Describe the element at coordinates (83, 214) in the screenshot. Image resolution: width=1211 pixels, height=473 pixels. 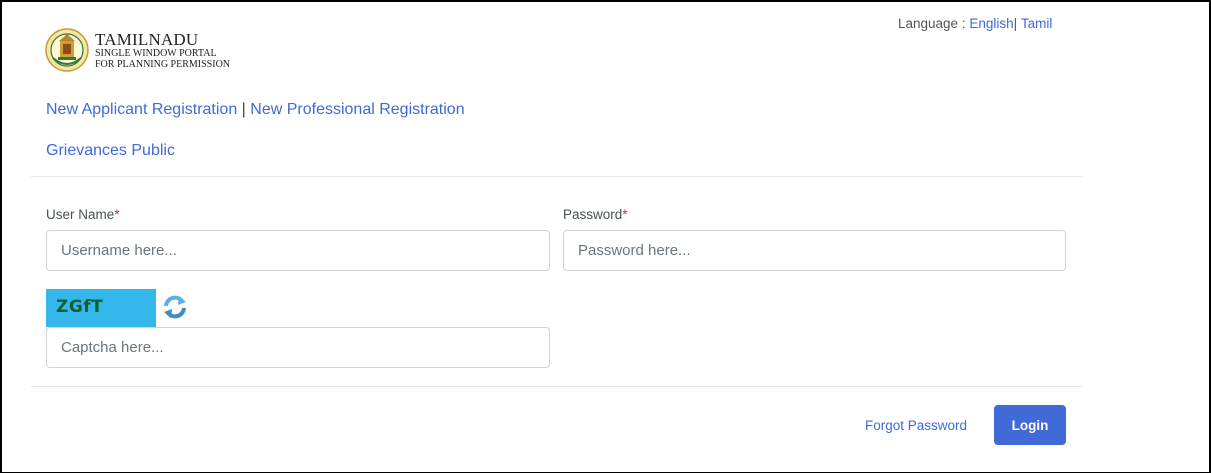
I see `username-label: User Name*` at that location.